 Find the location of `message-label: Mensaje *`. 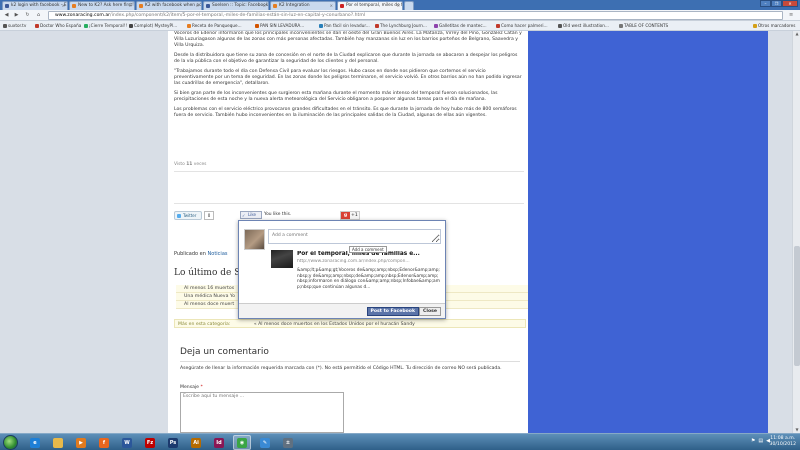

message-label: Mensaje * is located at coordinates (191, 387).